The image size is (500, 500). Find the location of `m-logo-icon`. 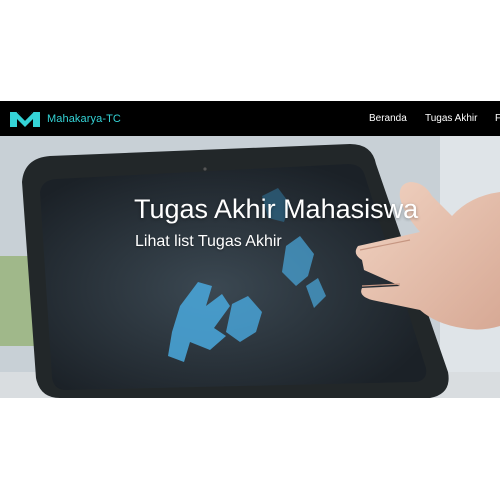

m-logo-icon is located at coordinates (25, 119).